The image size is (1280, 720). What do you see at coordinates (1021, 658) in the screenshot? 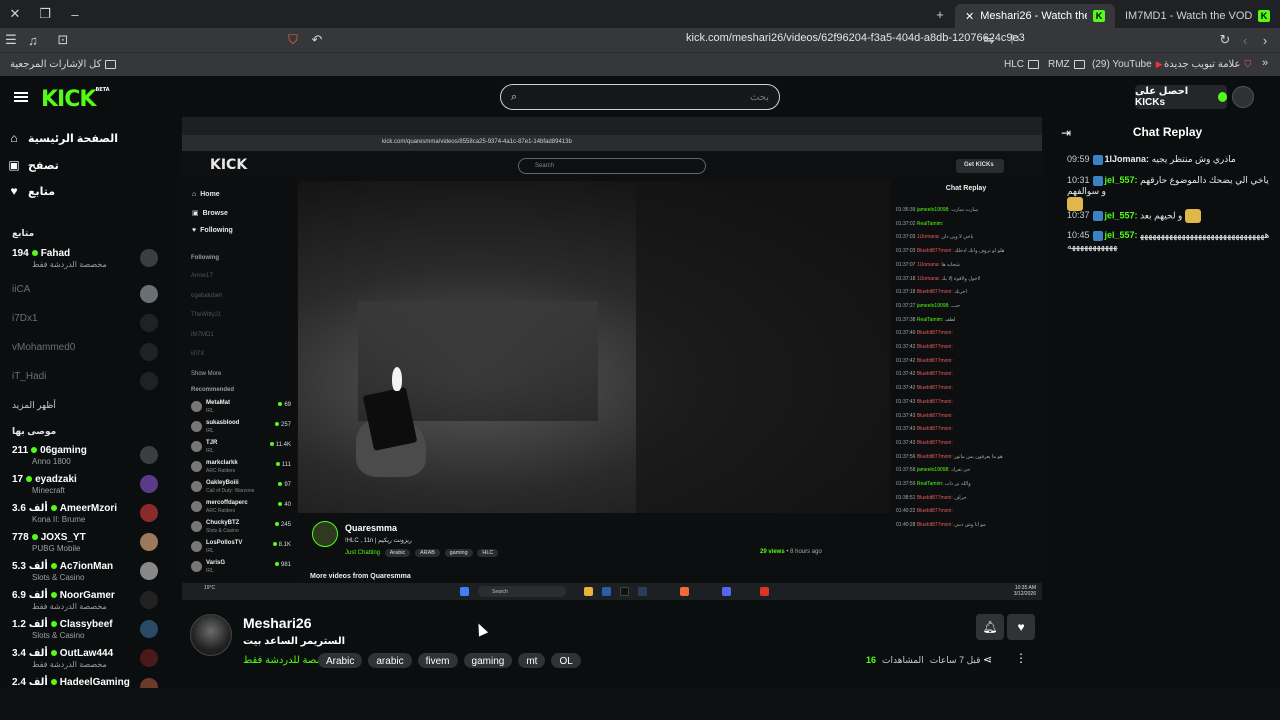
I see `more-options-icon: ⋮` at bounding box center [1021, 658].